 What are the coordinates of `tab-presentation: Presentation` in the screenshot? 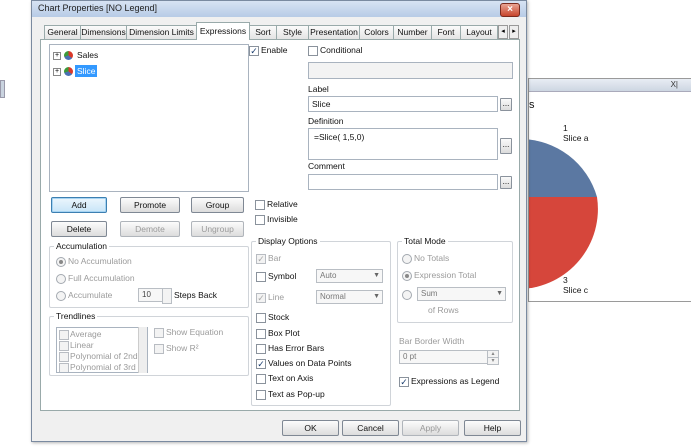 It's located at (334, 32).